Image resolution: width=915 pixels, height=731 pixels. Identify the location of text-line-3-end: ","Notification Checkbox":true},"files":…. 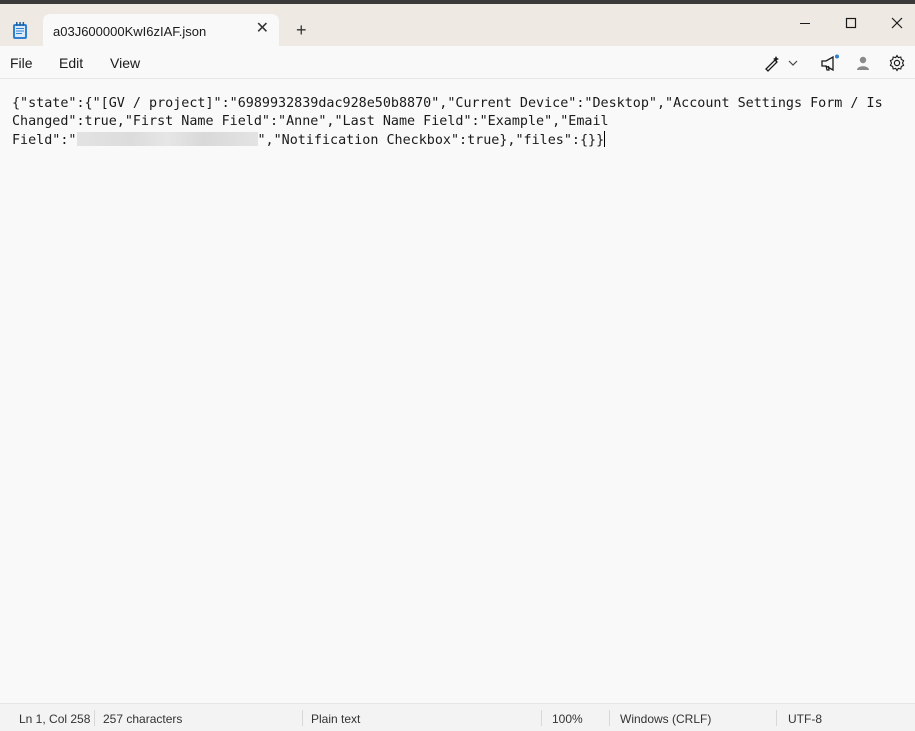
(431, 140).